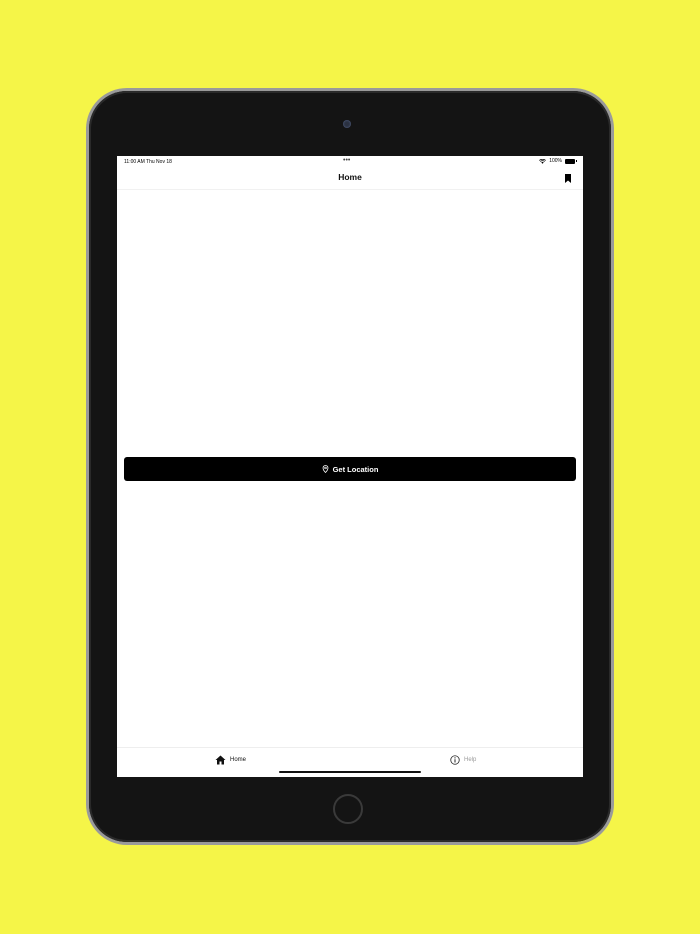 This screenshot has width=700, height=934. I want to click on status-time-date: 11:00 AM Thu Nov 18, so click(148, 162).